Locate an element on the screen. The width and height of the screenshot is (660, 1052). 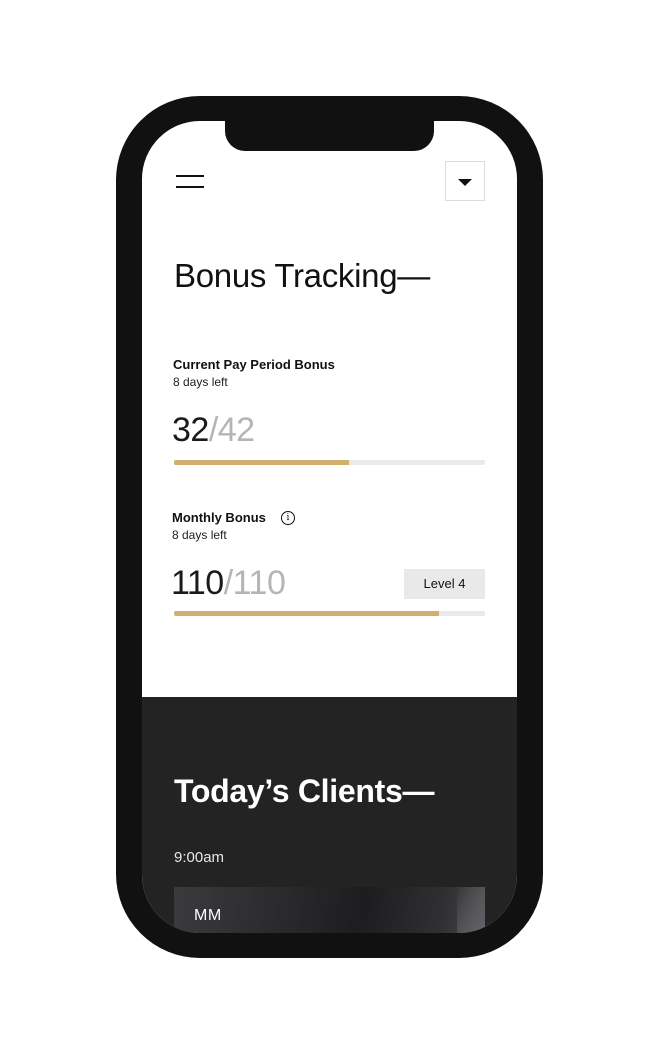
monthly-bonus-count: 110/110 is located at coordinates (228, 583).